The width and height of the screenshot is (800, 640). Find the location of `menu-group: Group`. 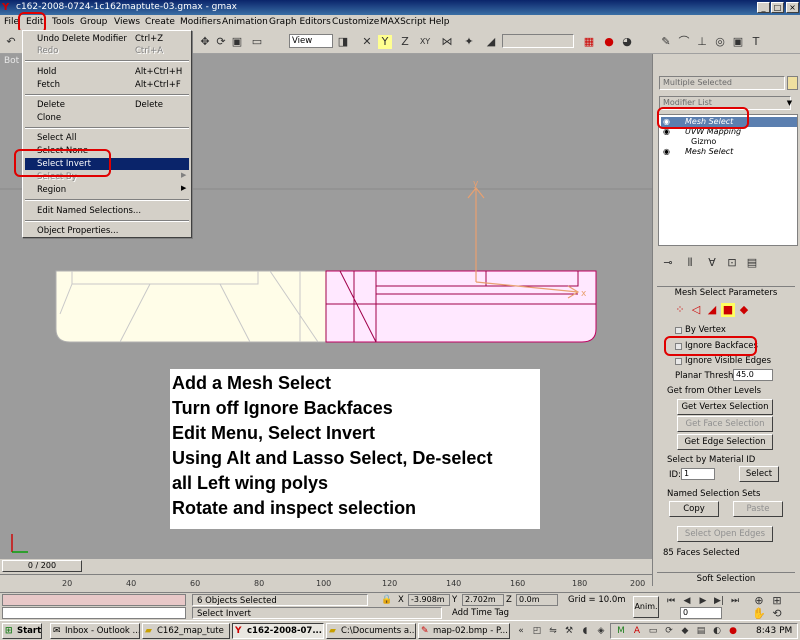

menu-group: Group is located at coordinates (93, 22).